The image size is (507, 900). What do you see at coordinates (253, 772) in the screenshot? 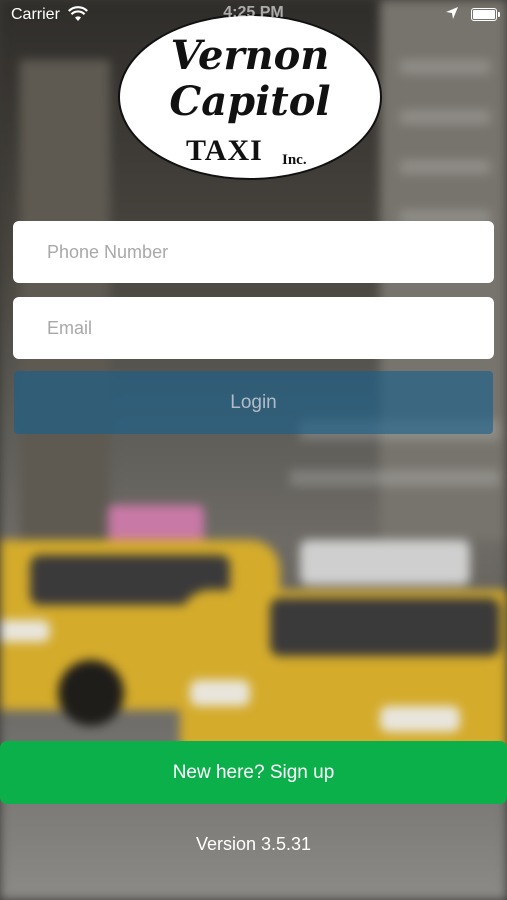
I see `signup-button: New here? Sign up` at bounding box center [253, 772].